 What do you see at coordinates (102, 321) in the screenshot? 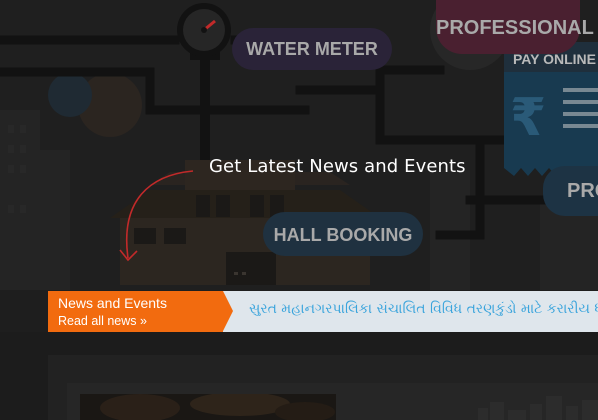
I see `read-all-news-link: Read all news »` at bounding box center [102, 321].